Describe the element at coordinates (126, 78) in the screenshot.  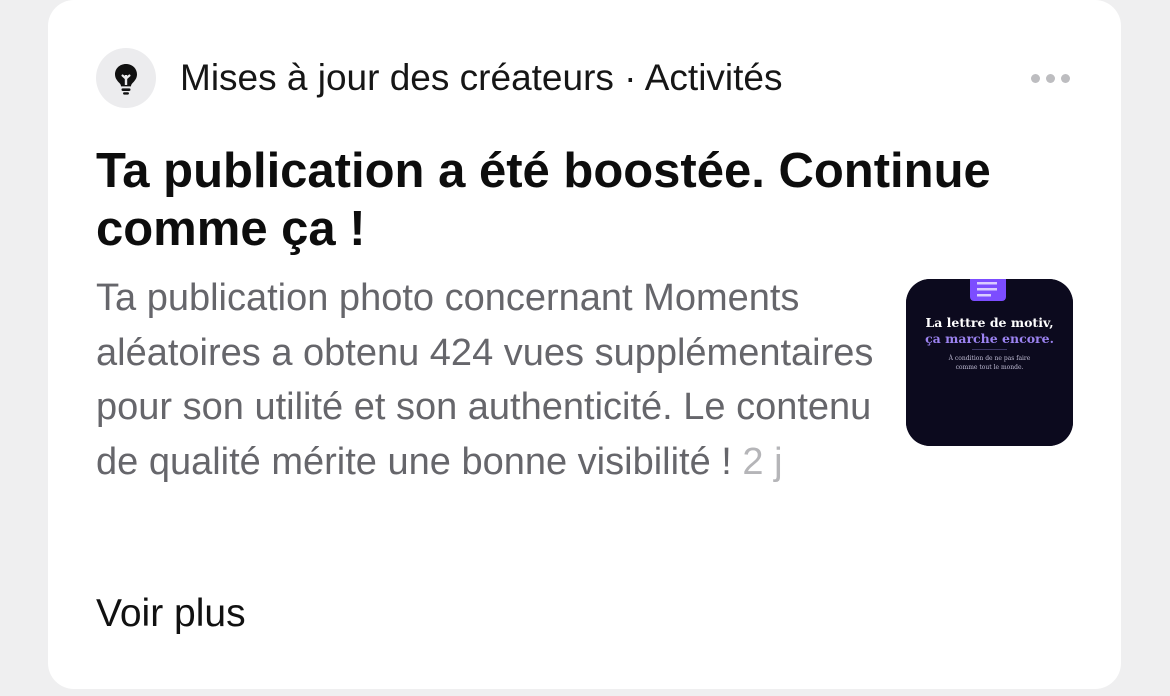
I see `lightbulb-icon` at that location.